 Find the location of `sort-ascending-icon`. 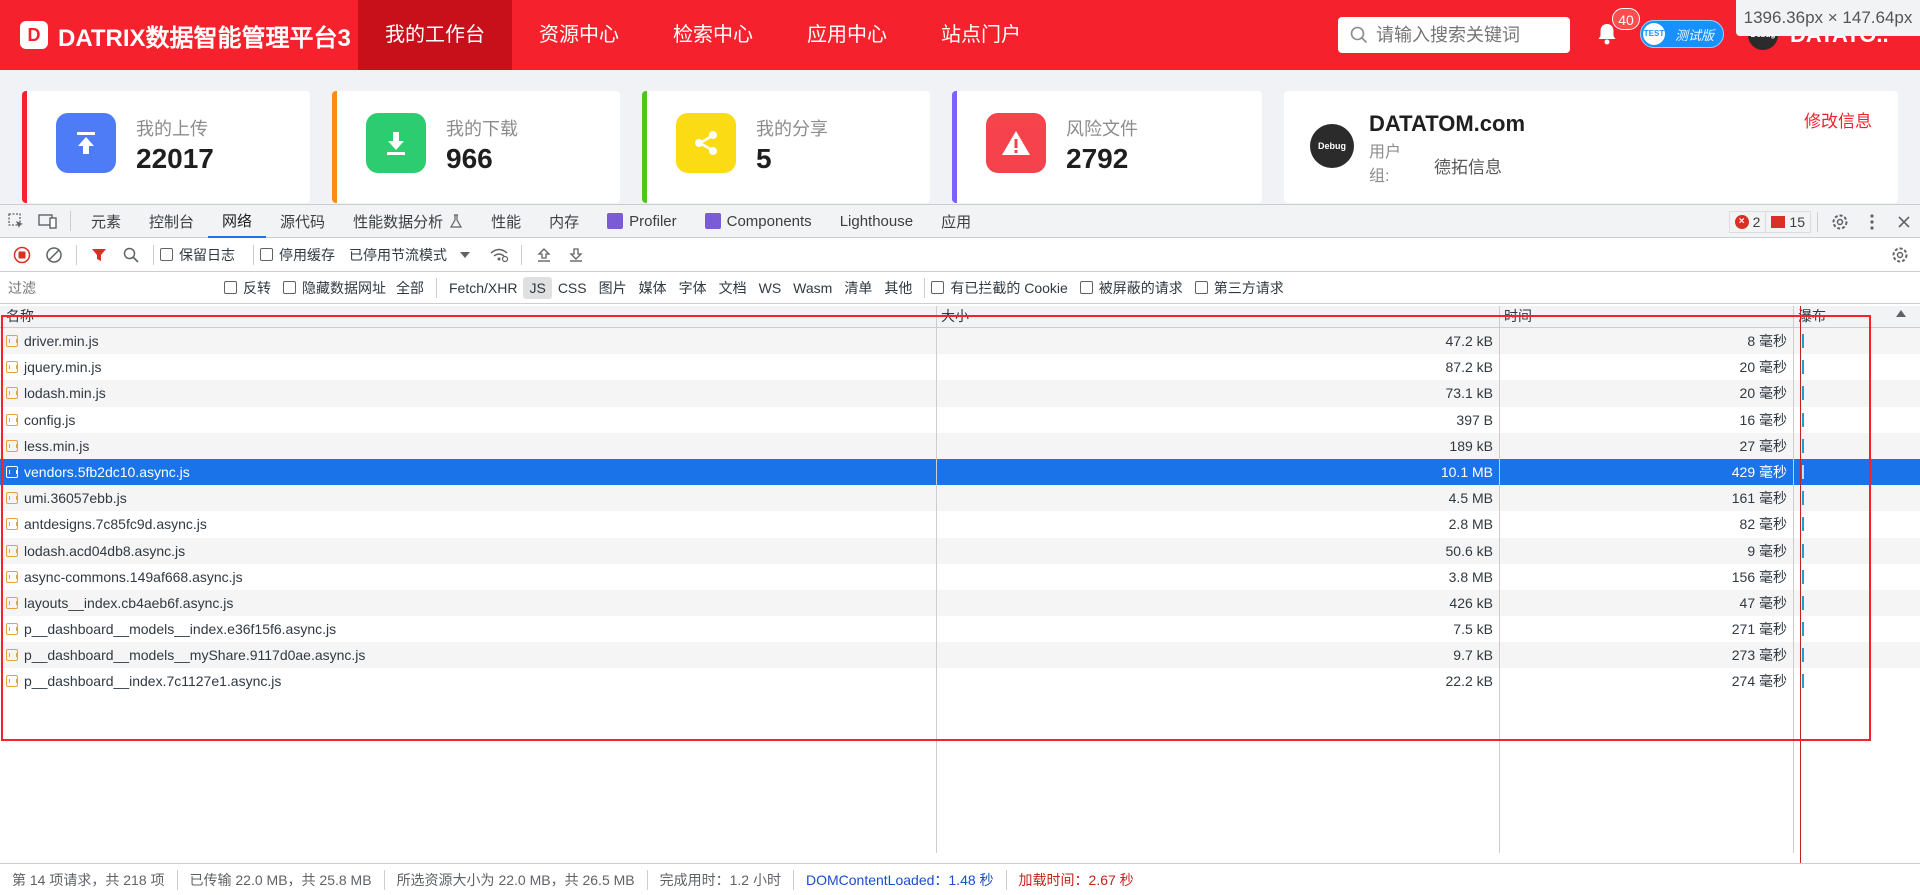

sort-ascending-icon is located at coordinates (1901, 313).